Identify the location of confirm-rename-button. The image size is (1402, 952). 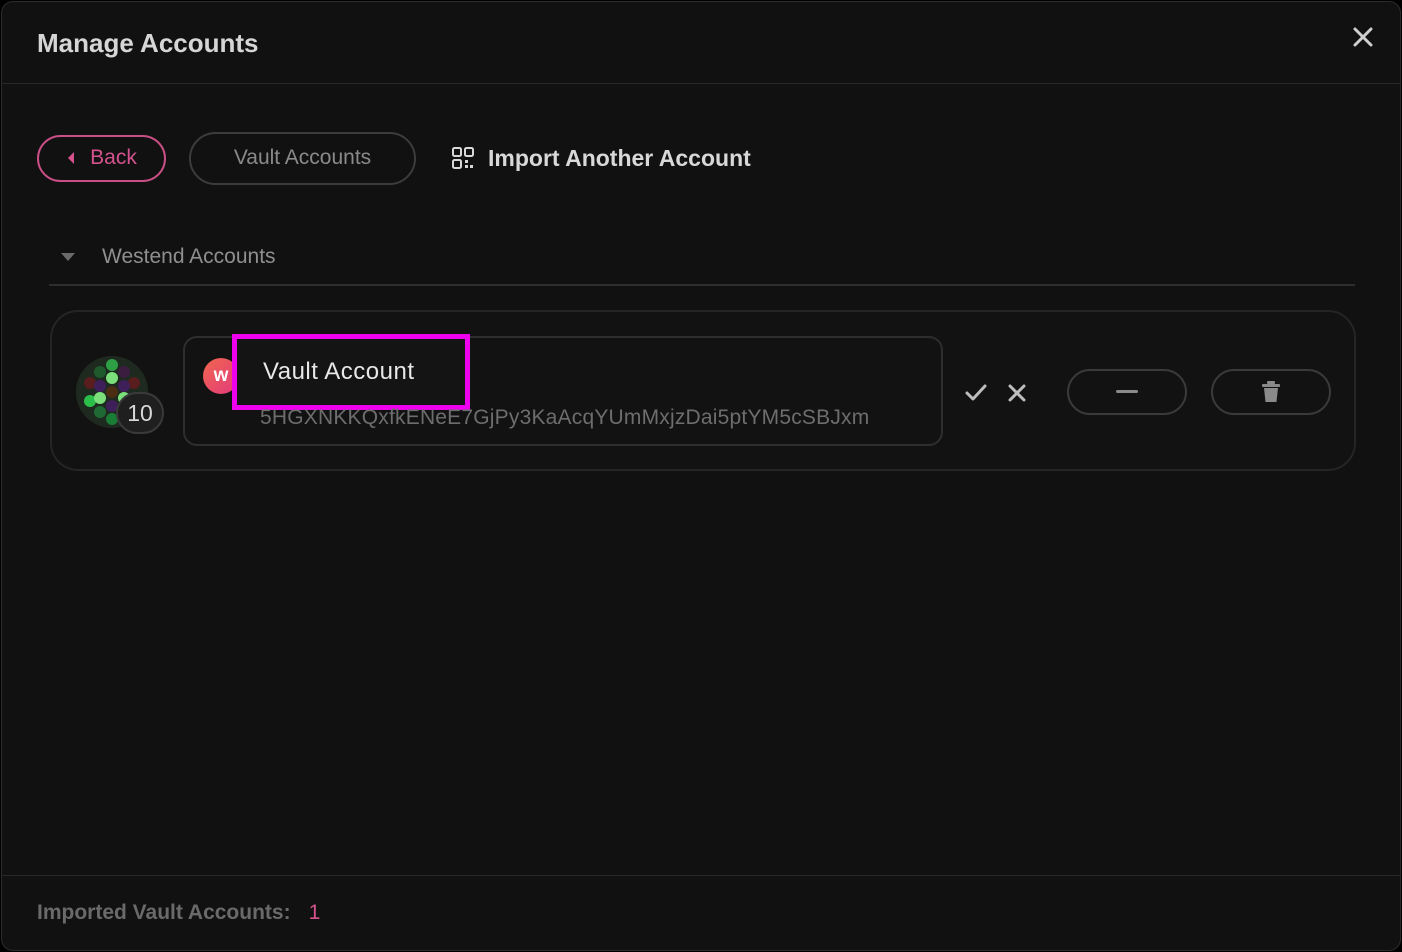
(976, 393).